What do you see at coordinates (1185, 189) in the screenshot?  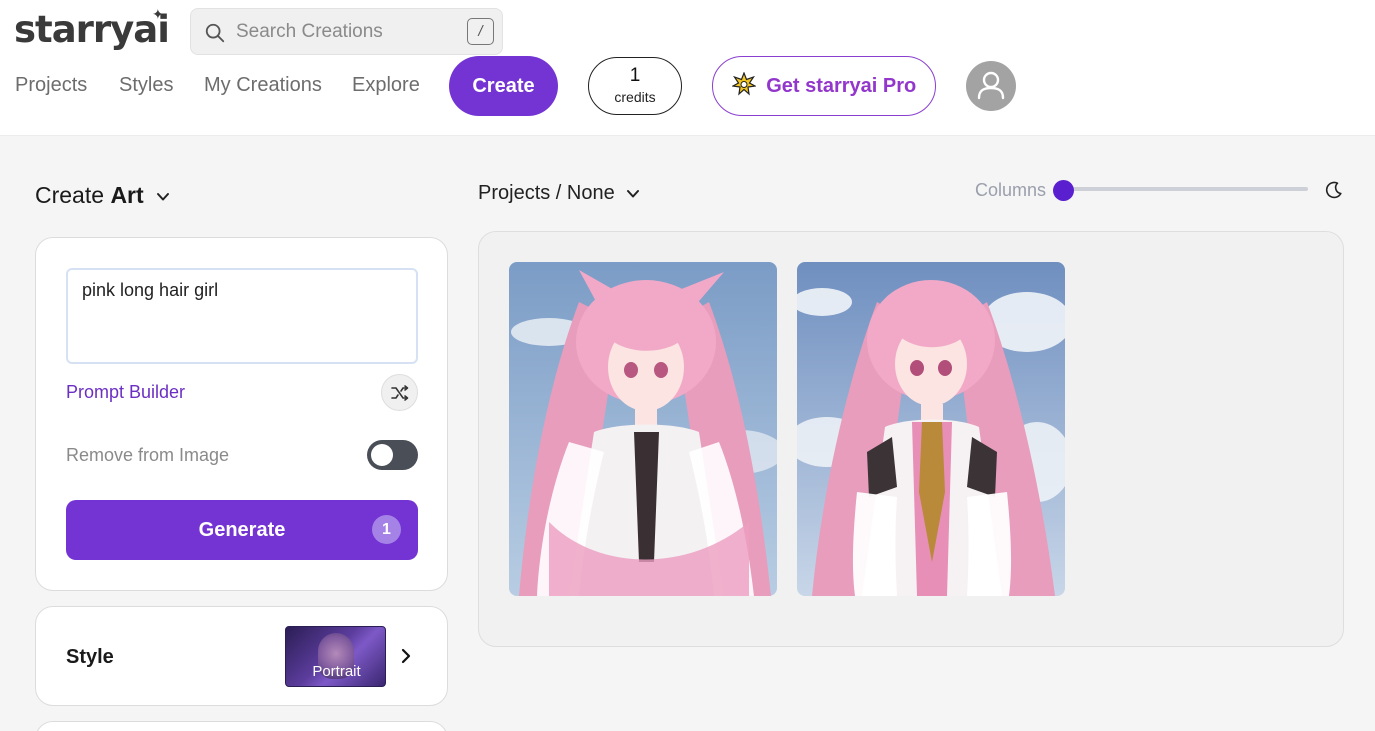 I see `columns-slider-track` at bounding box center [1185, 189].